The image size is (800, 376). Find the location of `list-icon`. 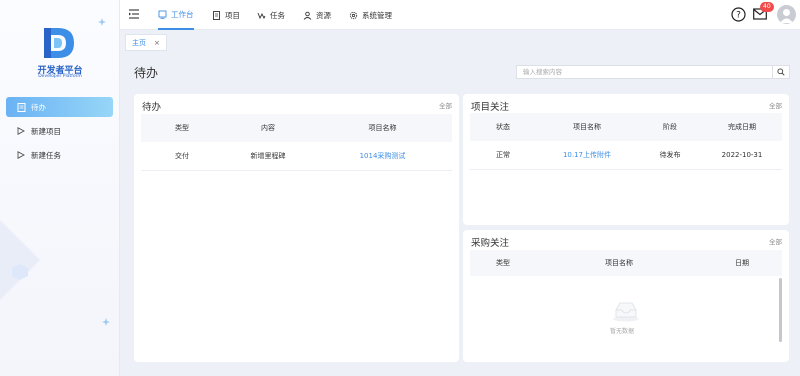

list-icon is located at coordinates (216, 15).